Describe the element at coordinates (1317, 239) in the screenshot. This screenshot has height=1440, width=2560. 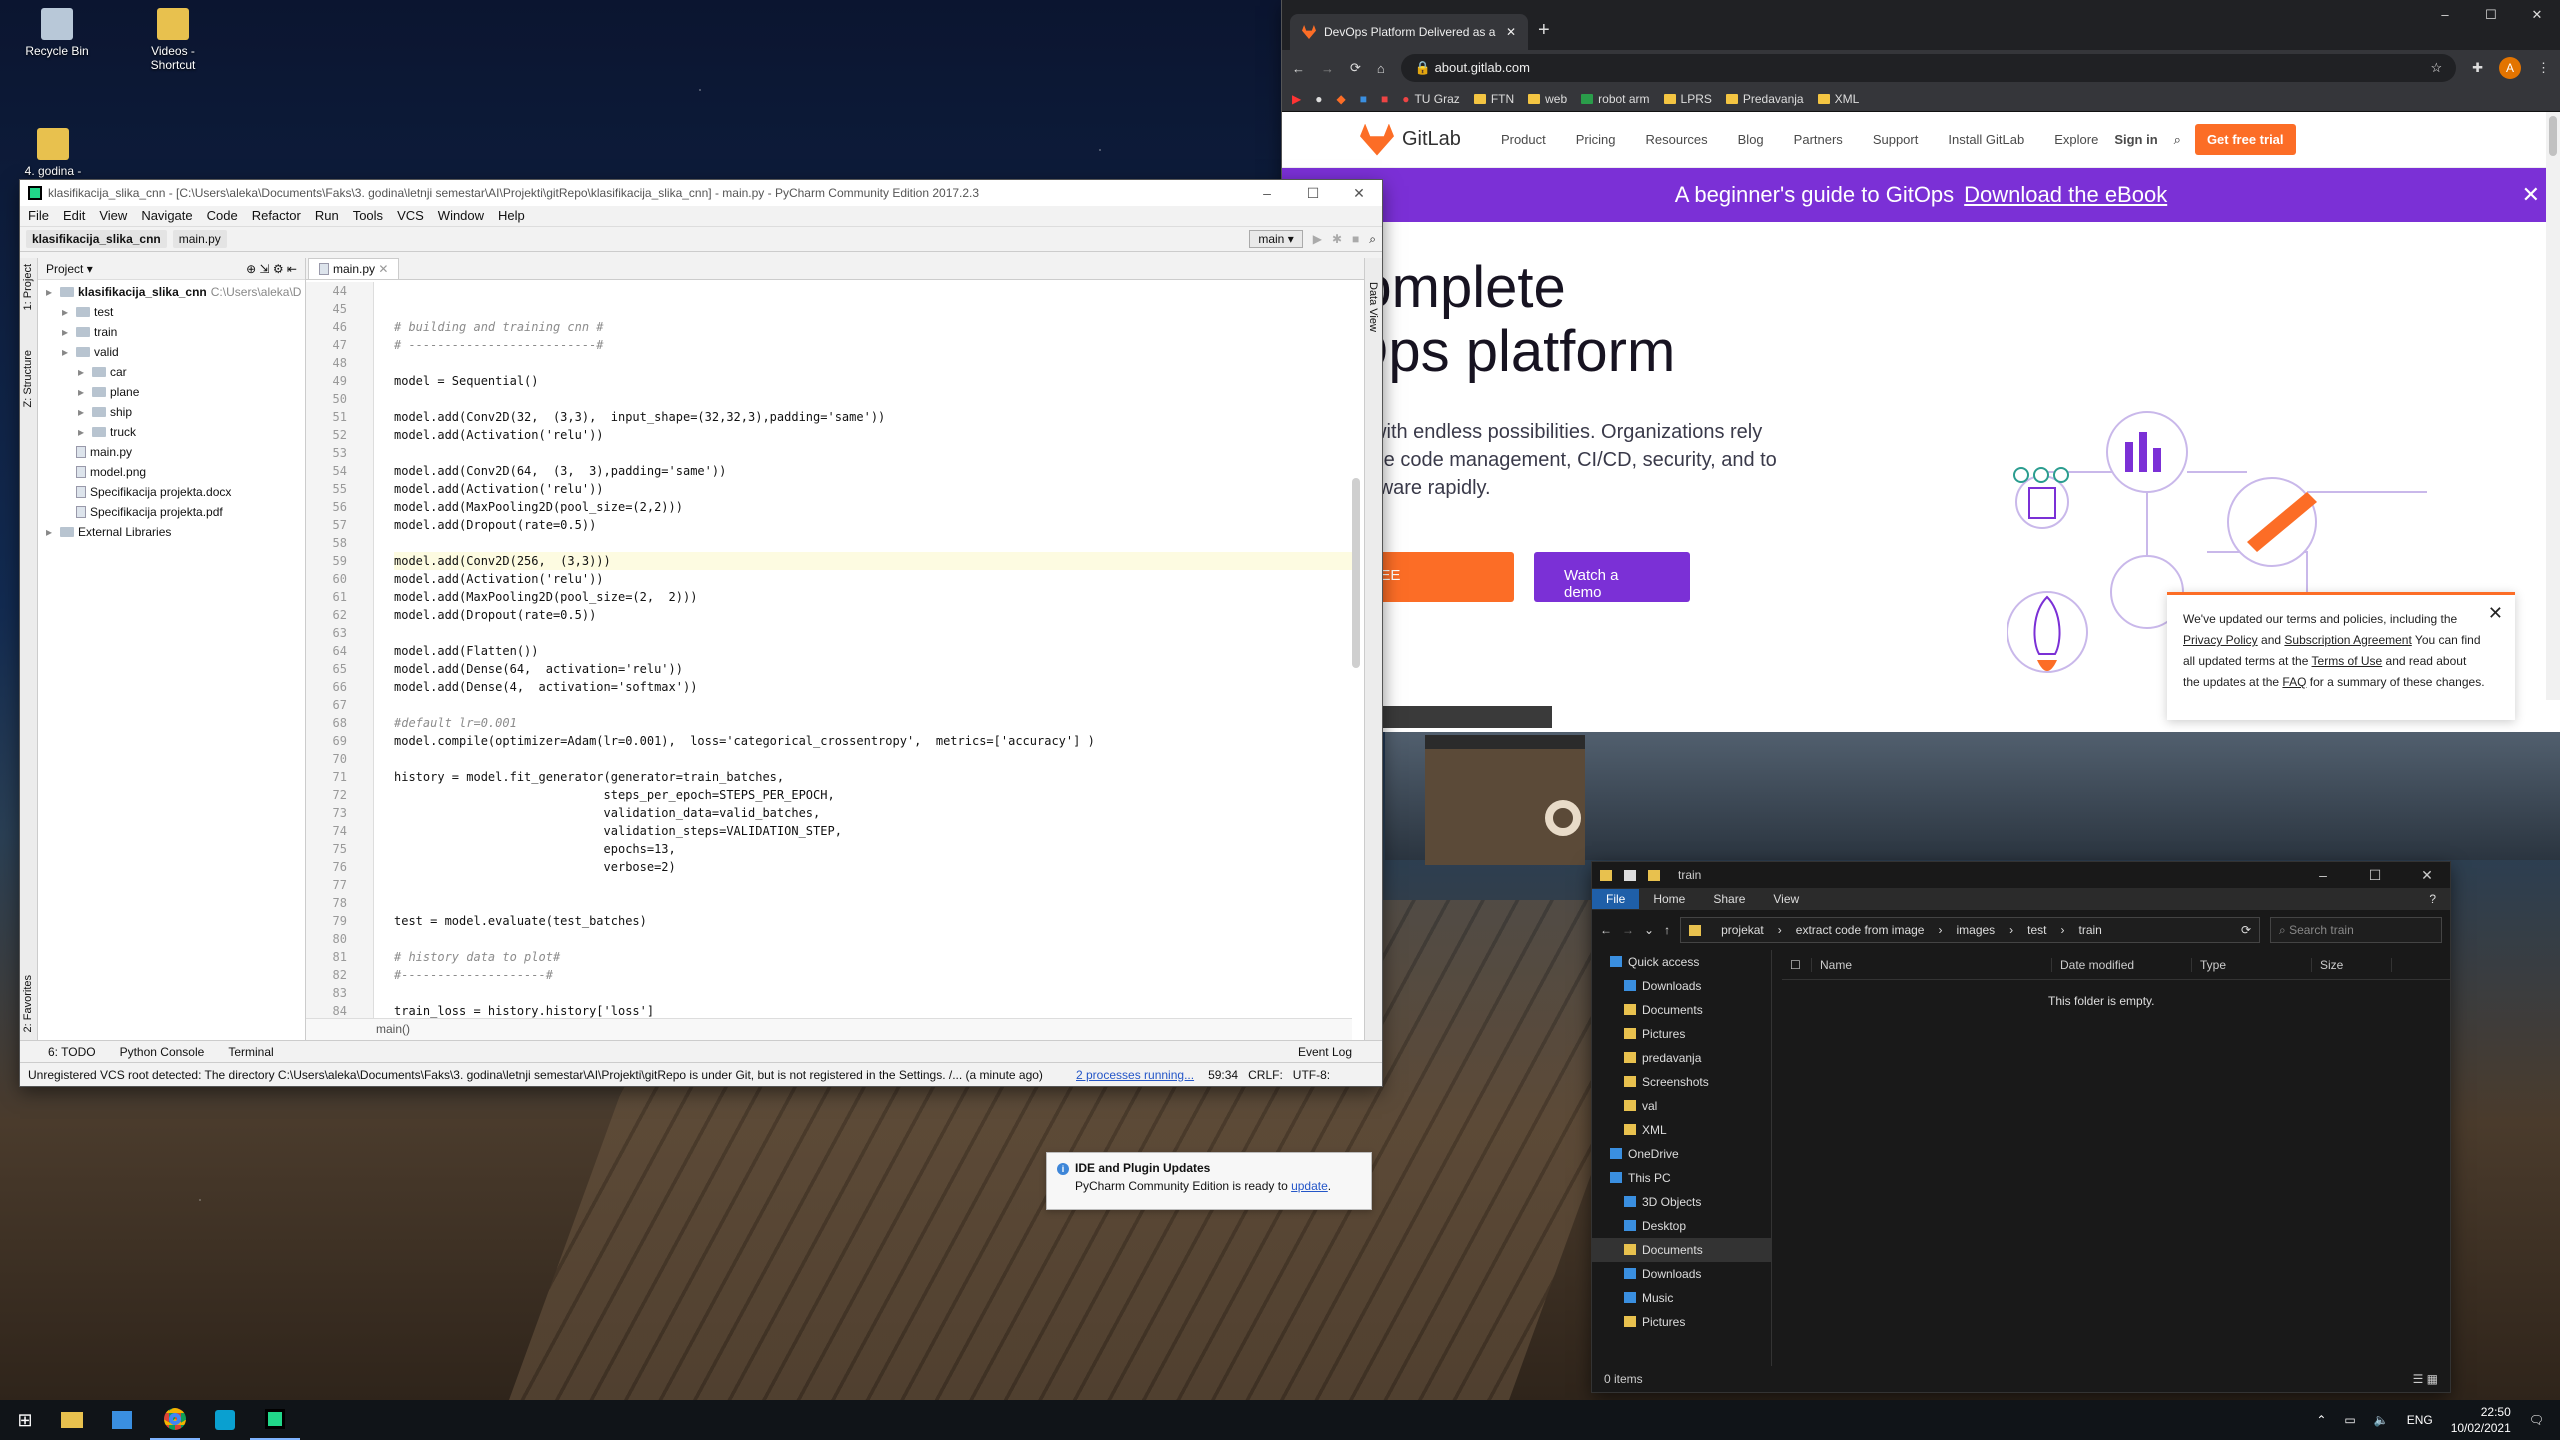
I see `run-icon: ▶` at that location.